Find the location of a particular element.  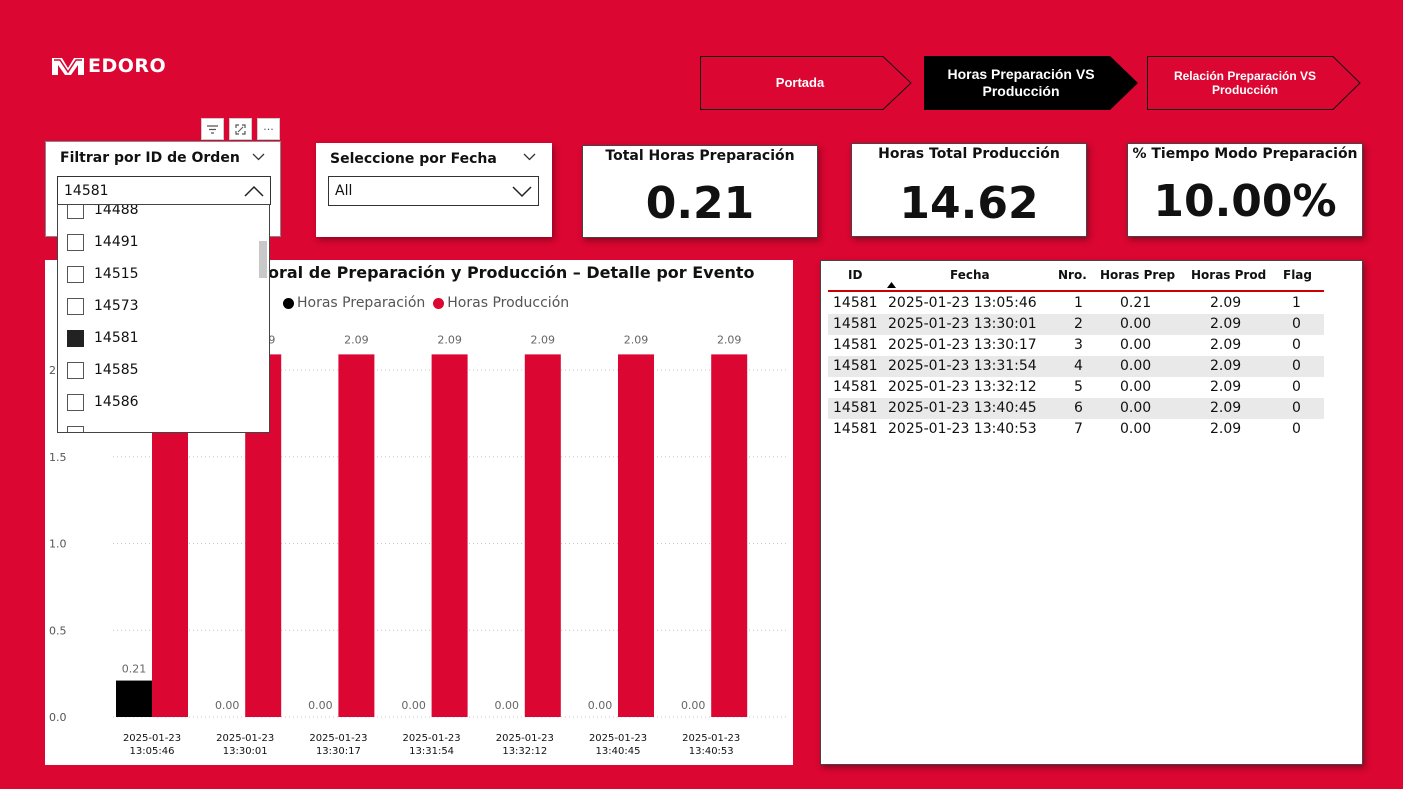

kpi-value: 0.21 is located at coordinates (700, 203).